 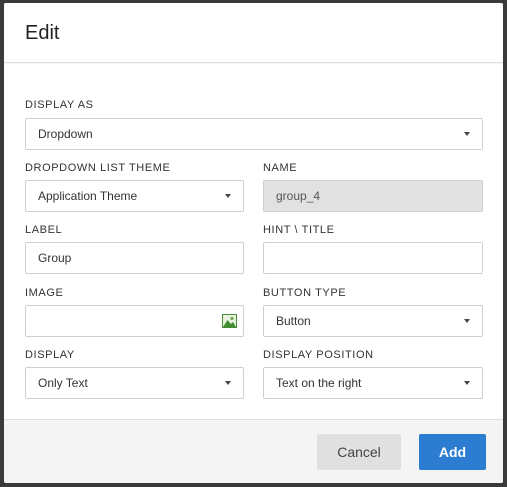 What do you see at coordinates (373, 258) in the screenshot?
I see `hint-title-input` at bounding box center [373, 258].